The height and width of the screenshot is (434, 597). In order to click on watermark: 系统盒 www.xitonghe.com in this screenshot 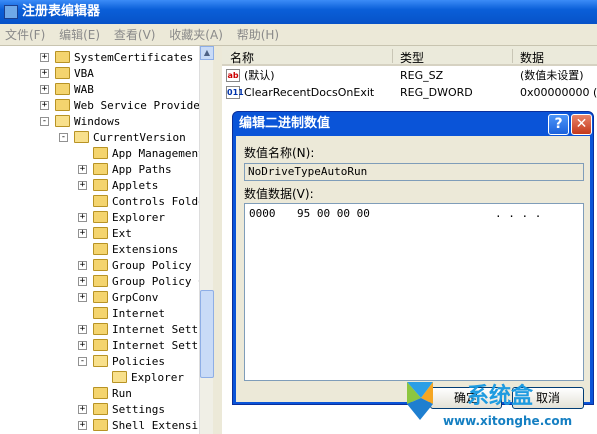, I will do `click(495, 404)`.